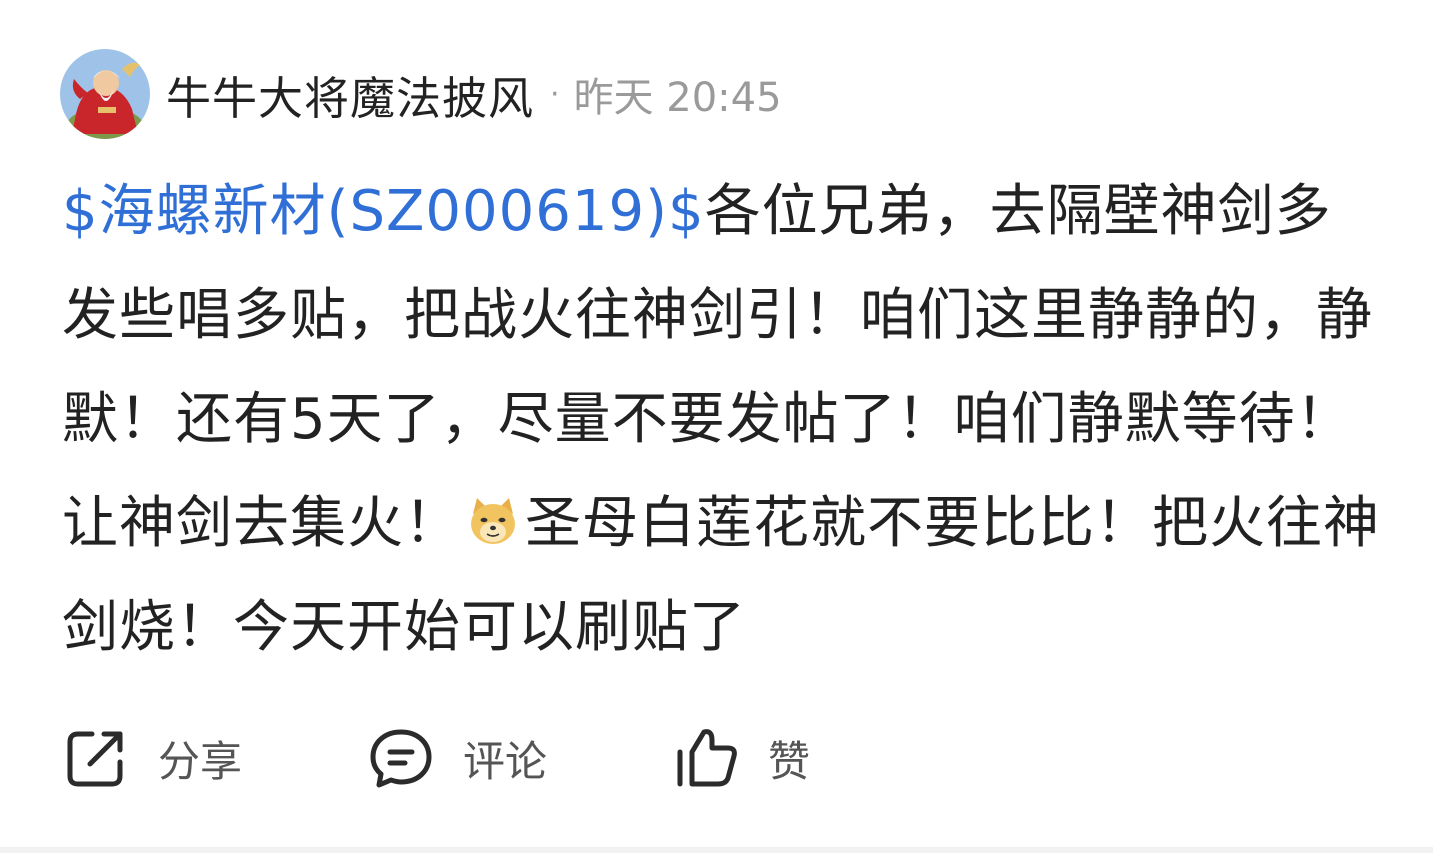 This screenshot has height=853, width=1433. I want to click on share-button: 分享, so click(214, 758).